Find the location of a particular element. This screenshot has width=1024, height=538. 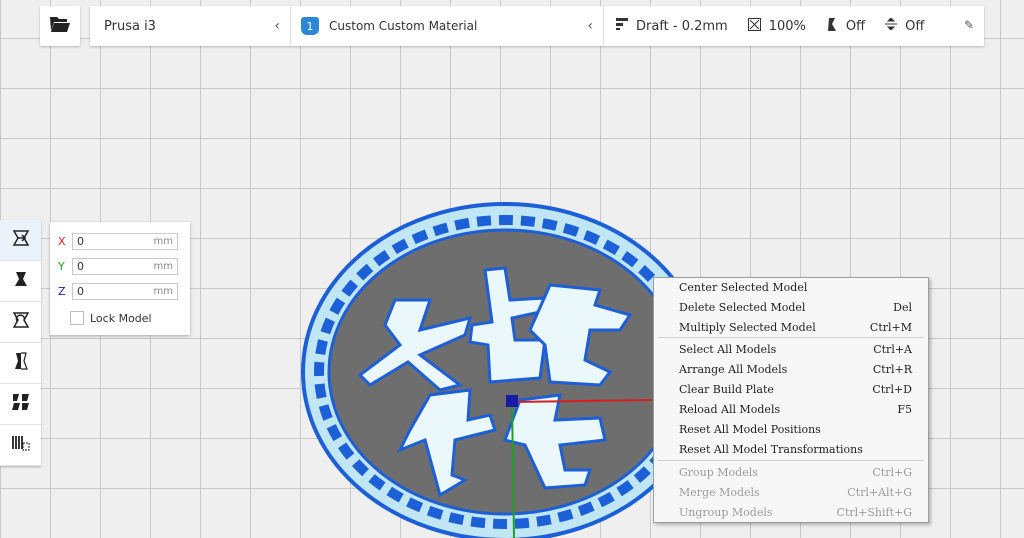

menu-item-shortcut: Ctrl+D is located at coordinates (892, 389).